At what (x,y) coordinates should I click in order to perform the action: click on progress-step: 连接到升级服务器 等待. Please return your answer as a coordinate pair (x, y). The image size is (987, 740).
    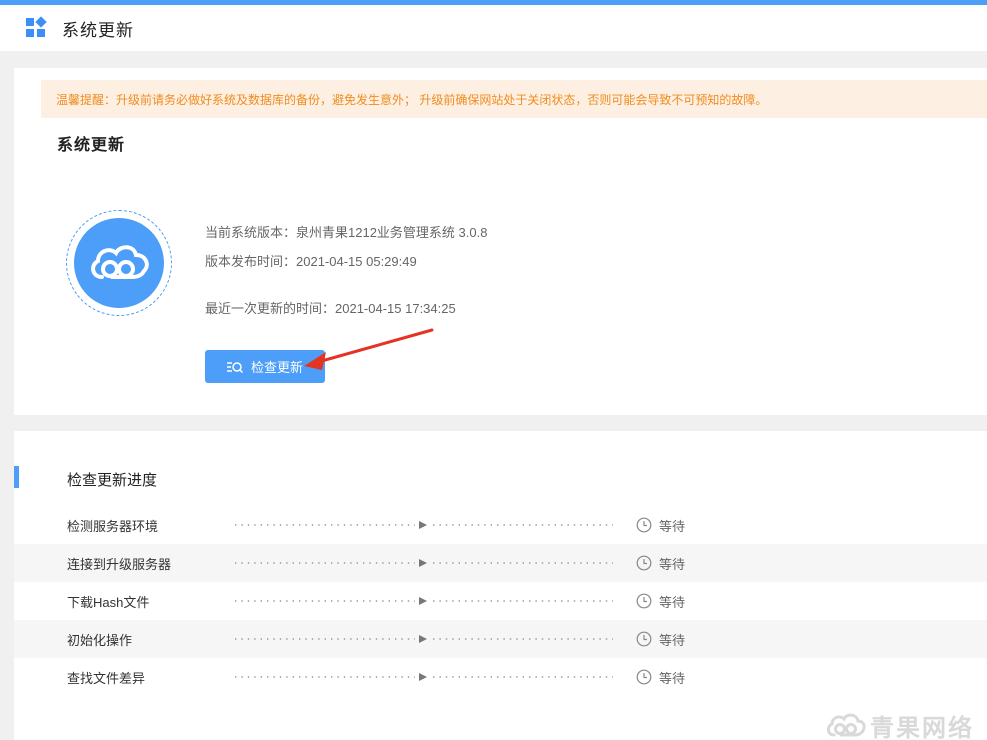
    Looking at the image, I should click on (500, 563).